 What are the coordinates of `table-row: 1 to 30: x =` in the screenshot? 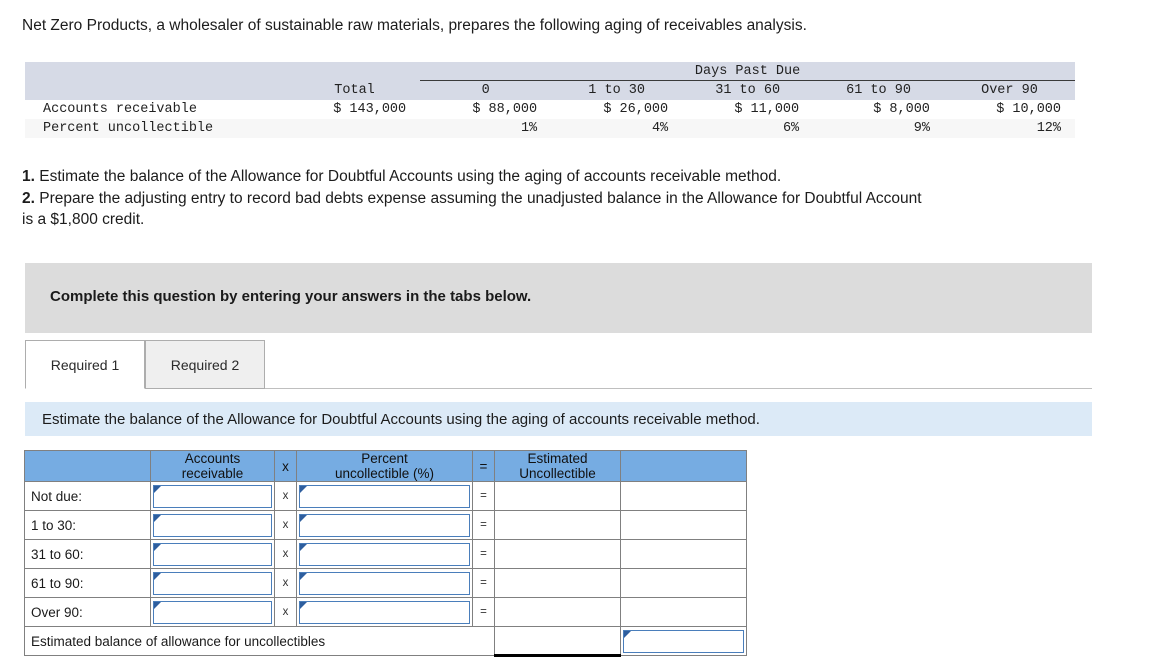 It's located at (385, 525).